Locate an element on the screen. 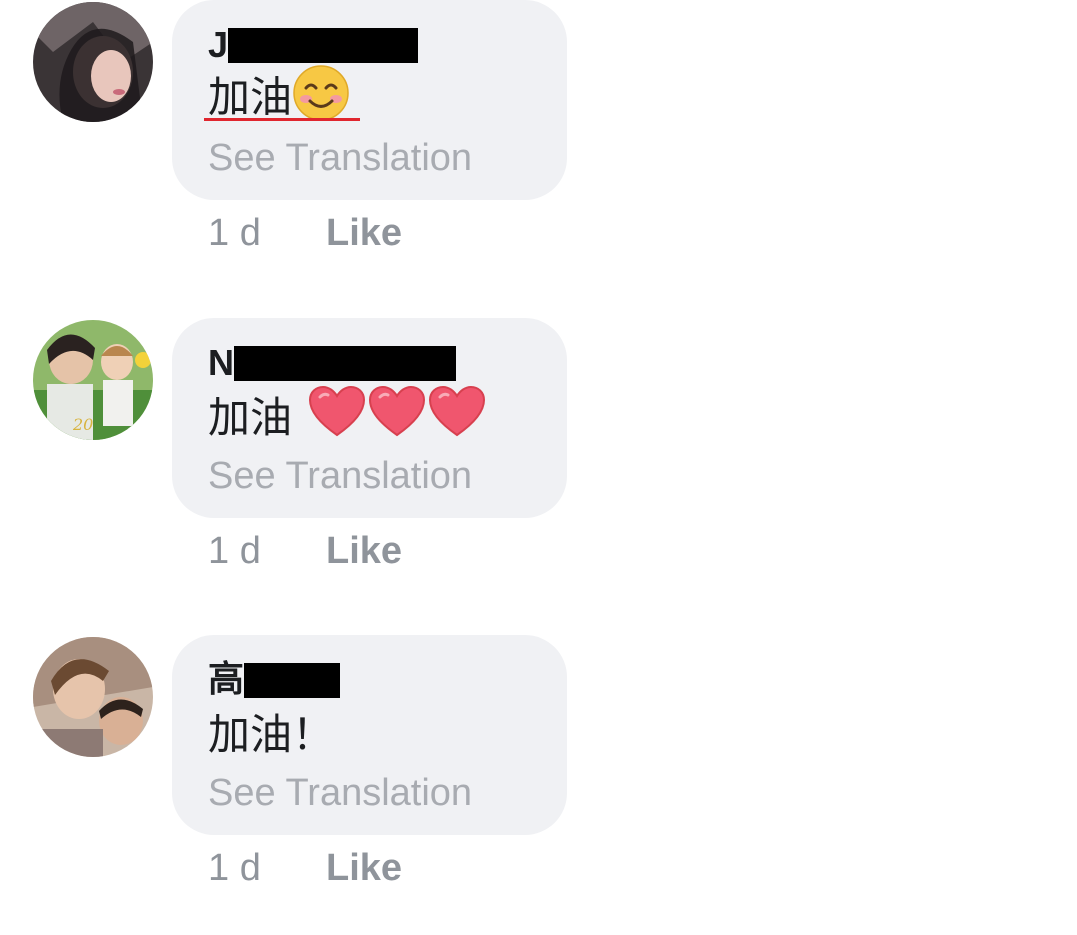 This screenshot has width=1077, height=935. author-initial: N is located at coordinates (221, 362).